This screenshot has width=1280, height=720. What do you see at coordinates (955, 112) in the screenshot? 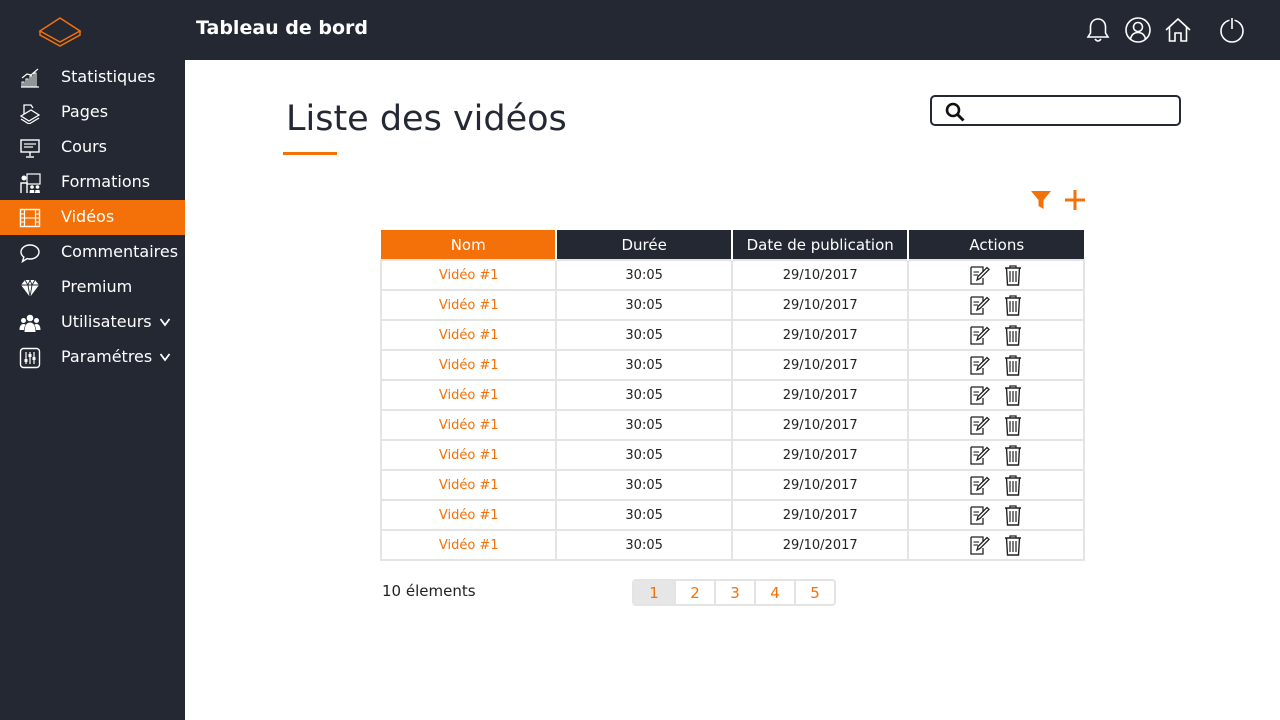
I see `search-icon` at bounding box center [955, 112].